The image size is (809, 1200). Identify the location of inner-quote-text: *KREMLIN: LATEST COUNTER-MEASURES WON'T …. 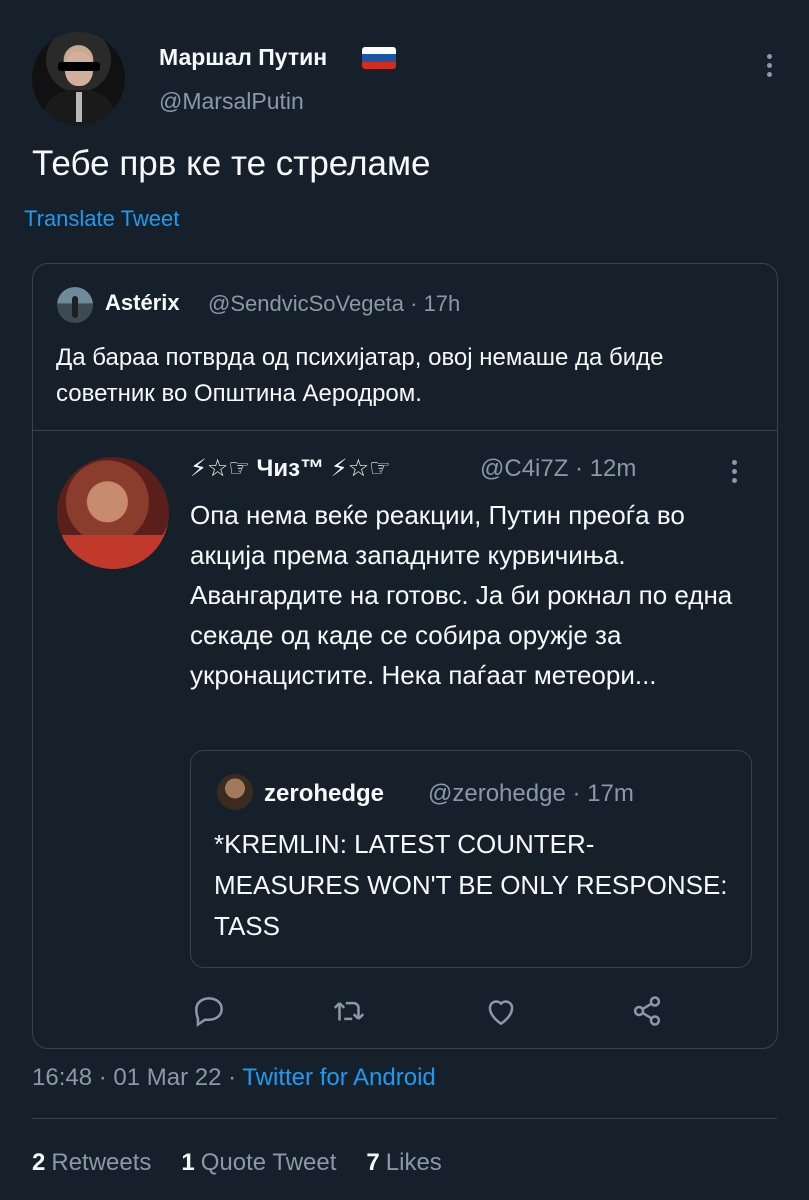
(471, 885).